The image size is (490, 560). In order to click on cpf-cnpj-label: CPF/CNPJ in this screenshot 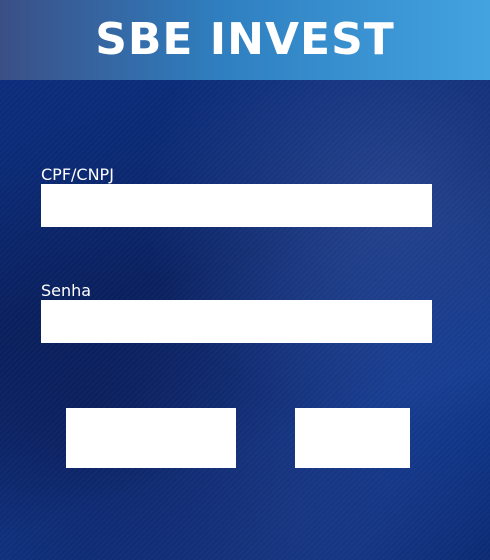, I will do `click(77, 174)`.